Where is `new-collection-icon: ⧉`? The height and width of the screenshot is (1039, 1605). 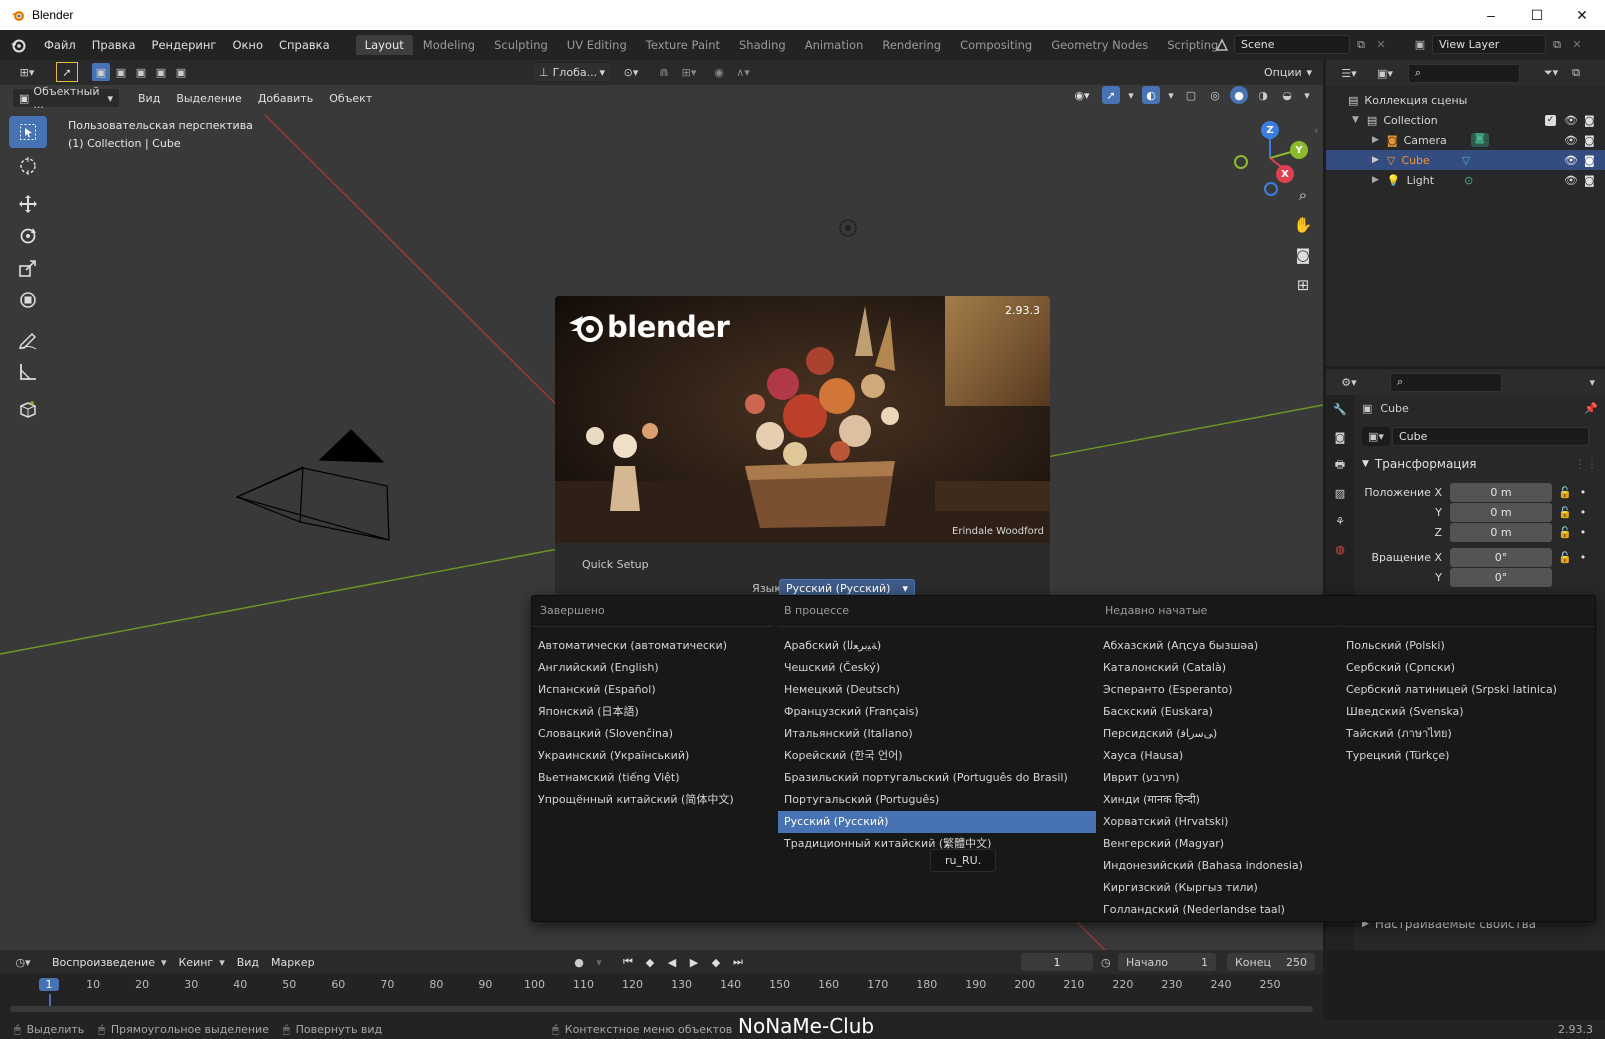 new-collection-icon: ⧉ is located at coordinates (1576, 73).